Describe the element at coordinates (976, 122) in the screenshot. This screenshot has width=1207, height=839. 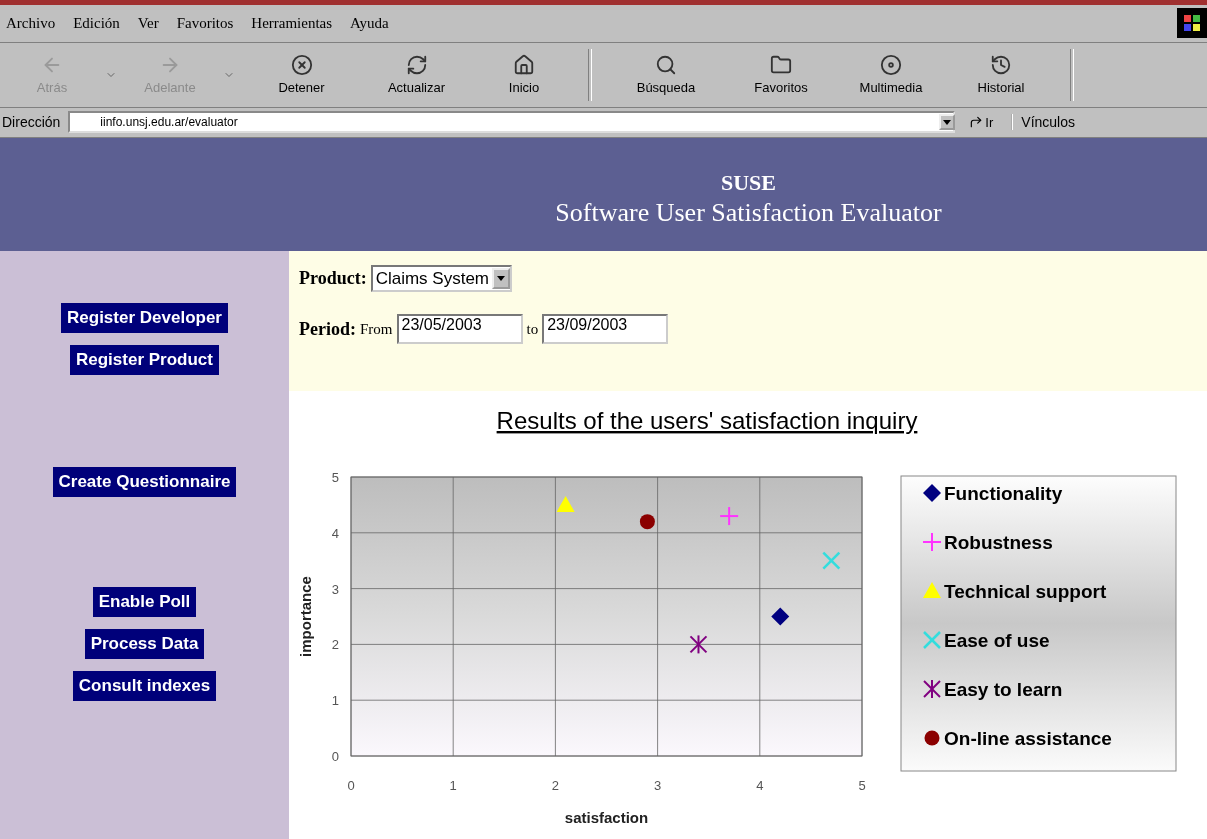
I see `go-arrow-icon` at that location.